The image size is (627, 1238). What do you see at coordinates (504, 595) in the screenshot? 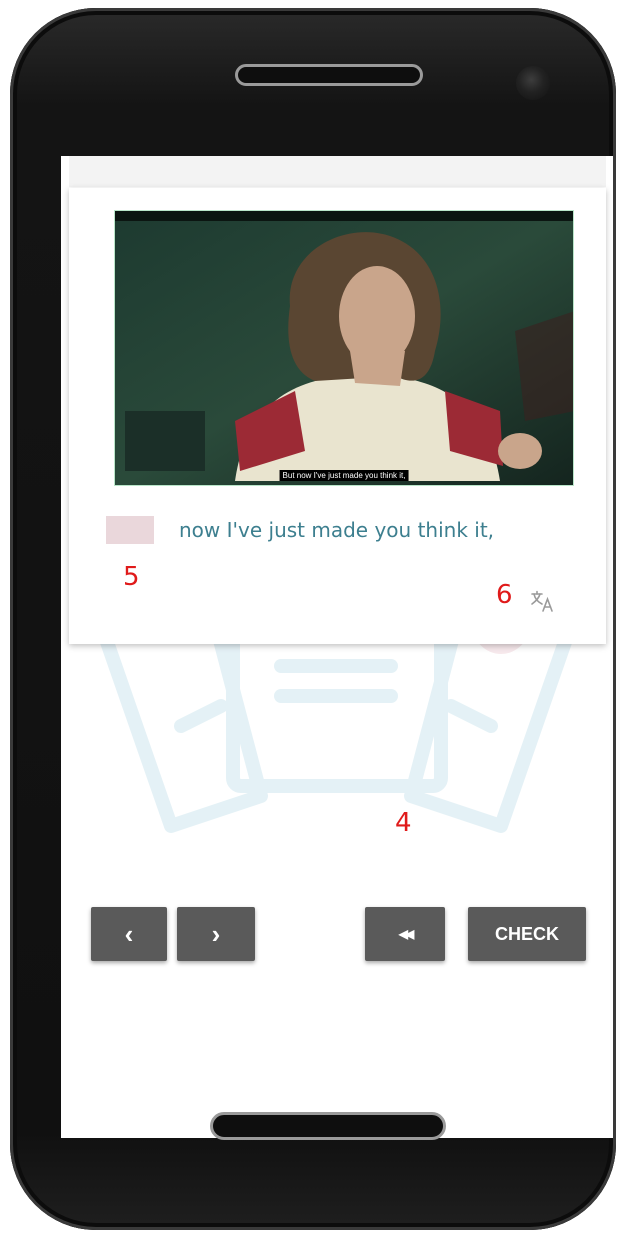
I see `annotation-marker-6: 6` at bounding box center [504, 595].